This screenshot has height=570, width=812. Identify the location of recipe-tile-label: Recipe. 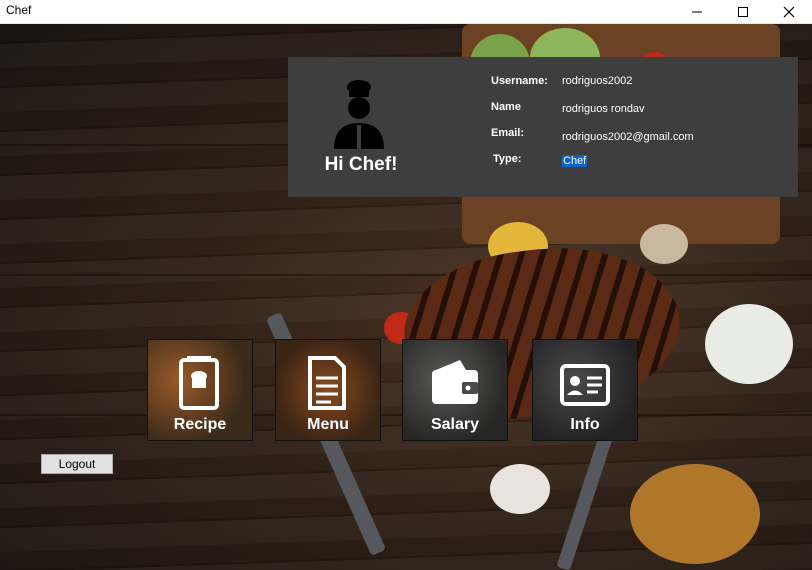
(200, 424).